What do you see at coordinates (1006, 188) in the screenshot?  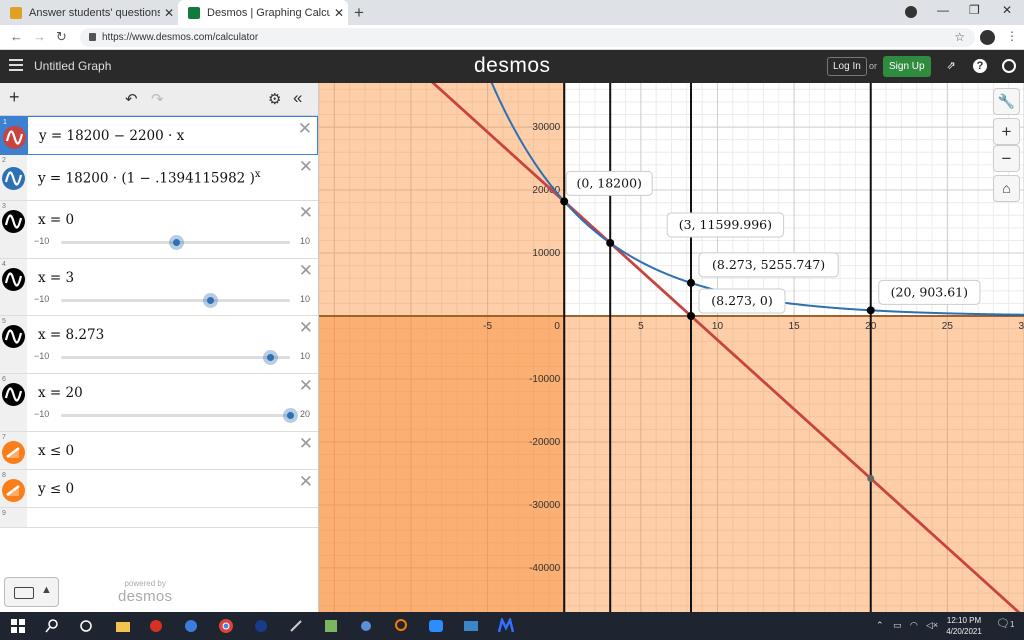 I see `default-view-home-icon: ⌂` at bounding box center [1006, 188].